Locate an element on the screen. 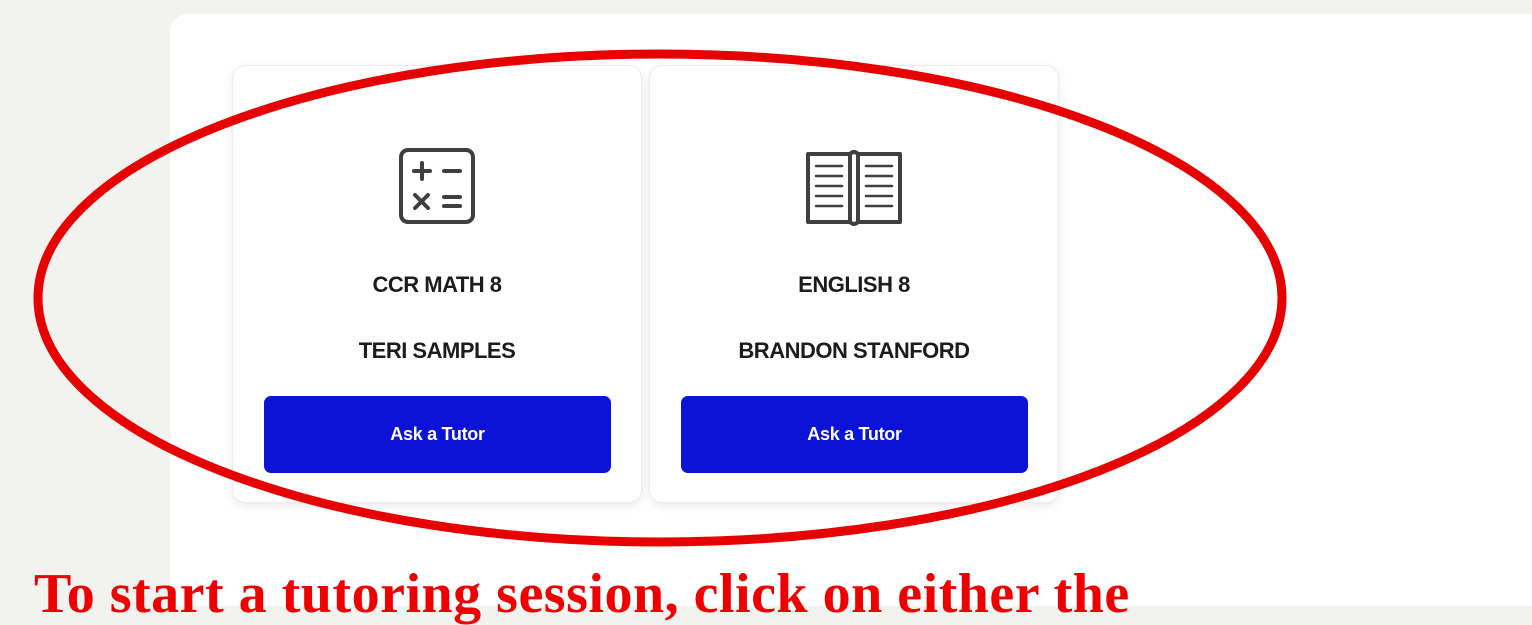  course-name: ENGLISH 8 is located at coordinates (854, 284).